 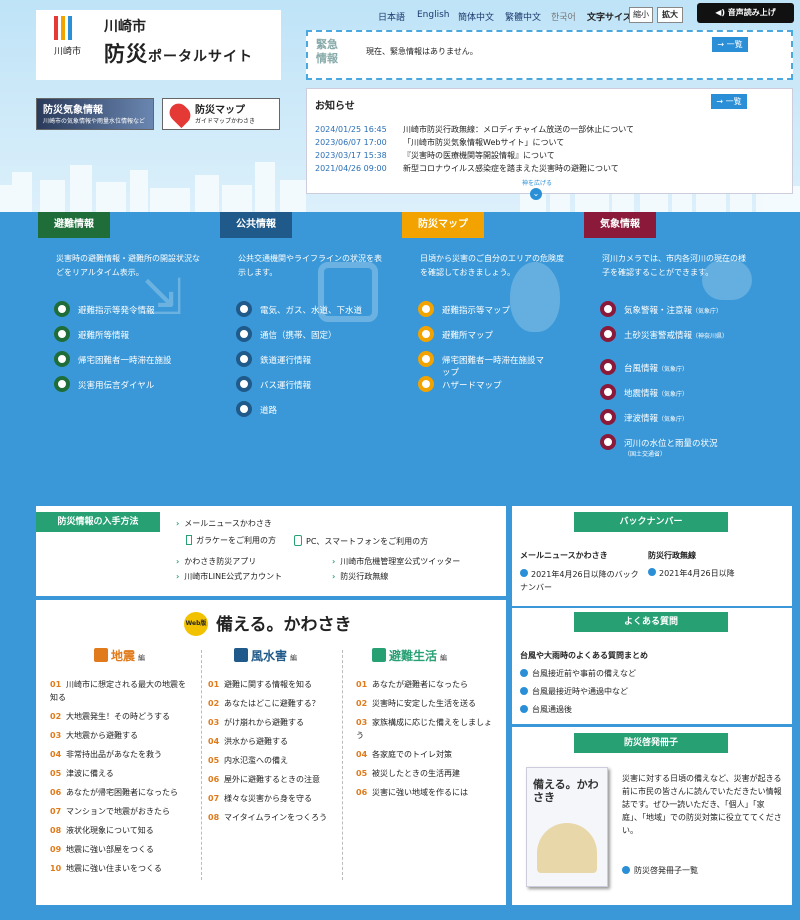 What do you see at coordinates (498, 334) in the screenshot?
I see `menu-item: 避難所マップ` at bounding box center [498, 334].